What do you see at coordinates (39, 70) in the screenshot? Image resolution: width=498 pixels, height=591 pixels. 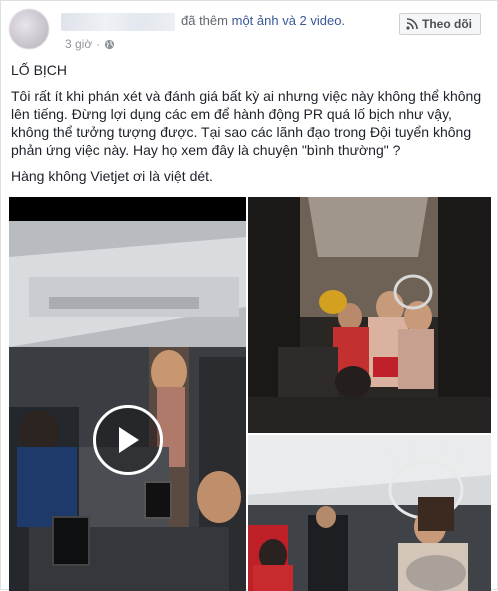 I see `post-title: LỐ BỊCH` at bounding box center [39, 70].